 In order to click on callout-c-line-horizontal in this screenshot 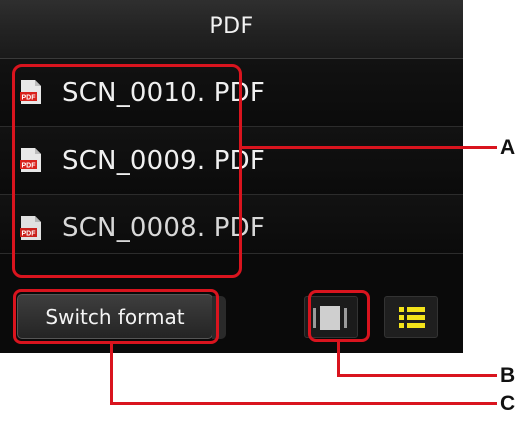, I will do `click(303, 403)`.